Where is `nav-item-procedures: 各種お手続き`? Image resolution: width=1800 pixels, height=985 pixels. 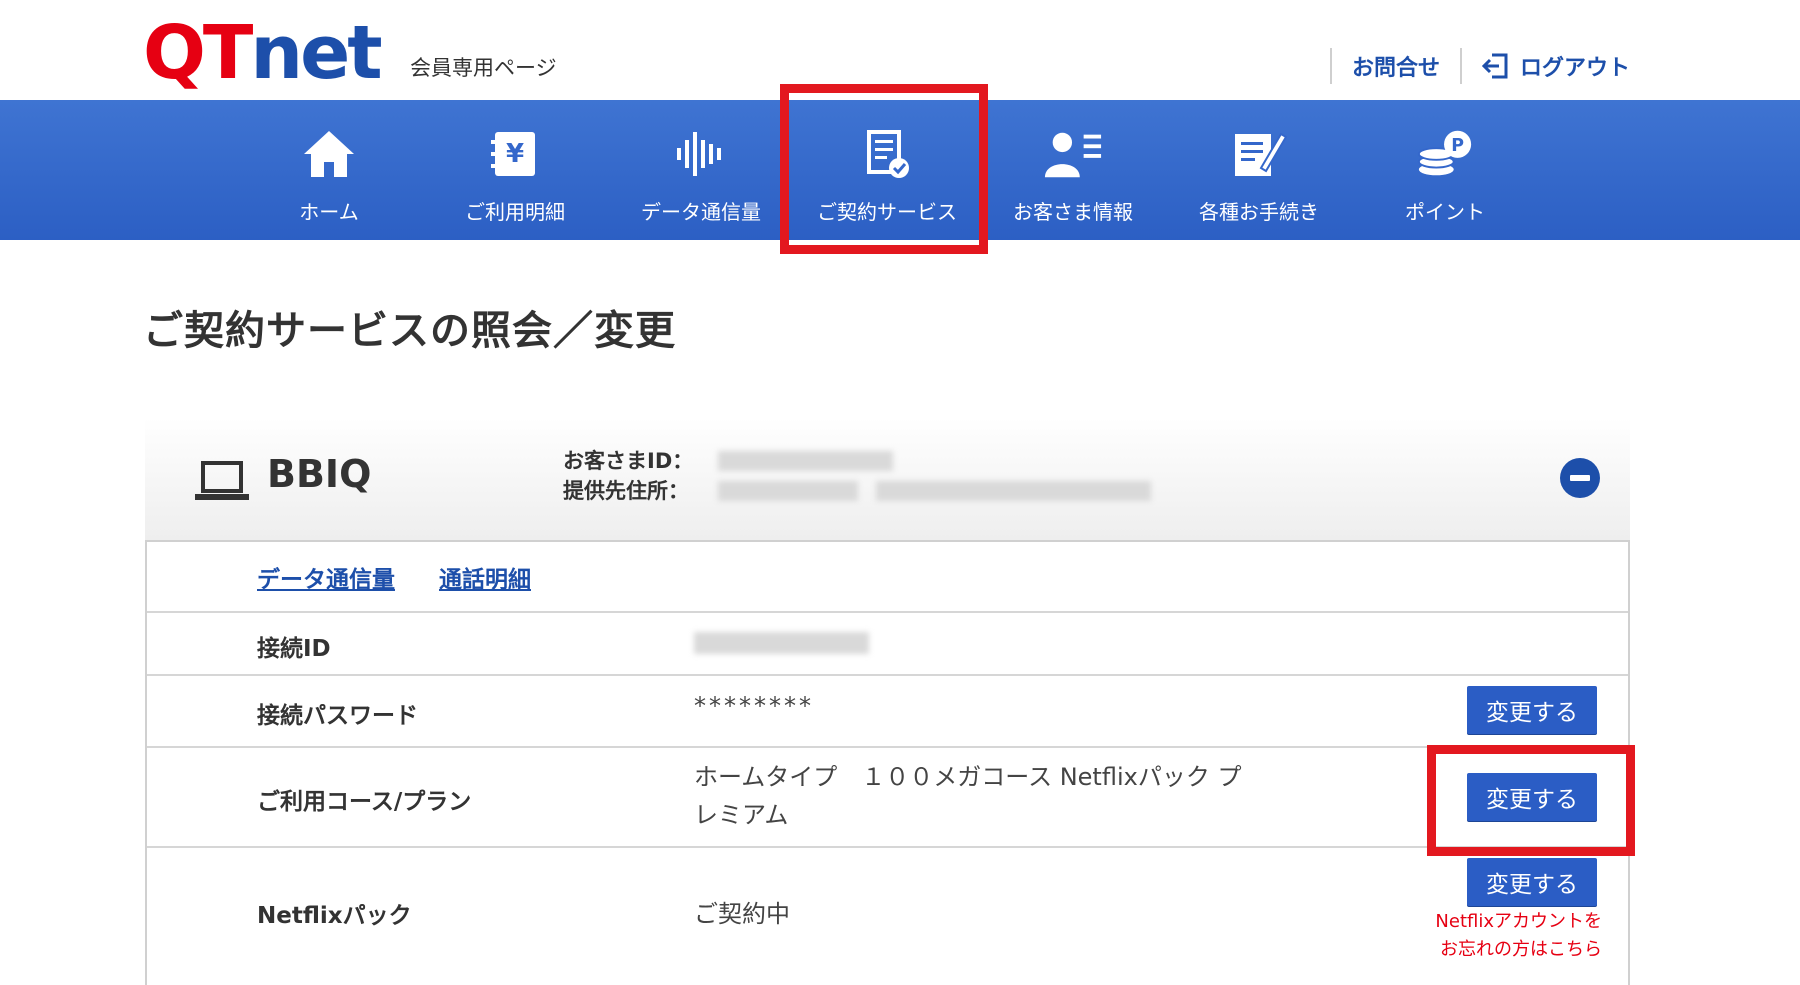
nav-item-procedures: 各種お手続き is located at coordinates (1259, 170).